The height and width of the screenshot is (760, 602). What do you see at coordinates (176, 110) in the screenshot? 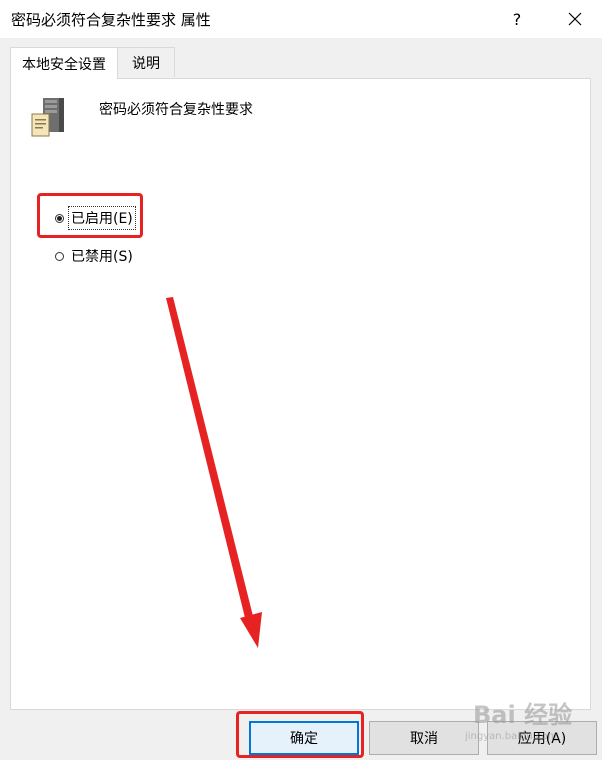
I see `policy-name: 密码必须符合复杂性要求` at bounding box center [176, 110].